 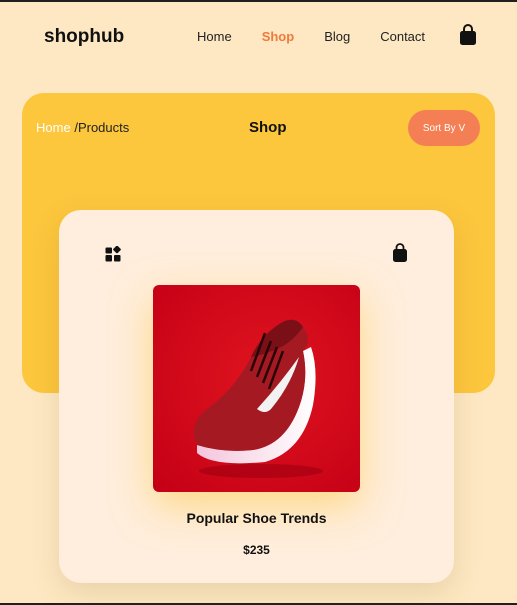 I want to click on product-price: $235, so click(x=256, y=550).